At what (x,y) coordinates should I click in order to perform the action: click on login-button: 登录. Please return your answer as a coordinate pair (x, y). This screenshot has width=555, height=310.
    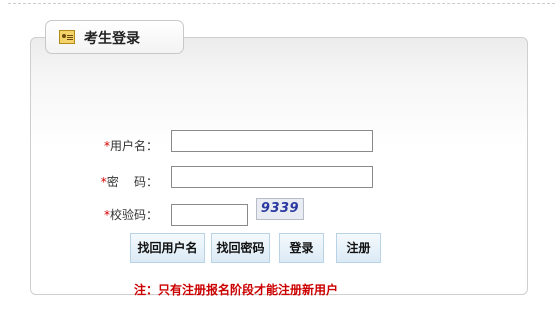
    Looking at the image, I should click on (301, 248).